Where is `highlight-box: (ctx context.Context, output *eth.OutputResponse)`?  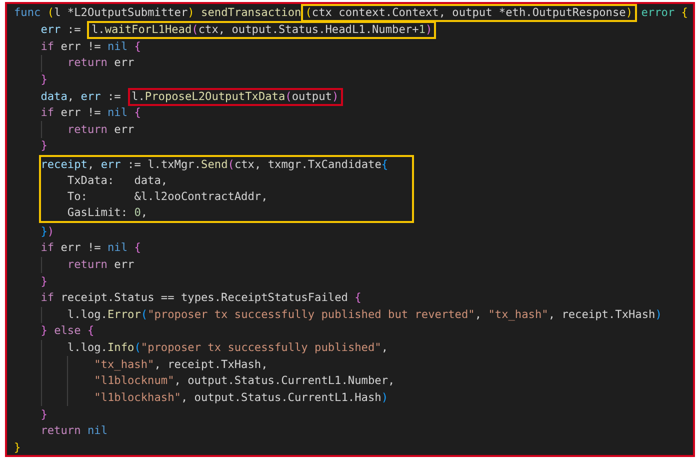
highlight-box: (ctx context.Context, output *eth.OutputResponse) is located at coordinates (469, 13).